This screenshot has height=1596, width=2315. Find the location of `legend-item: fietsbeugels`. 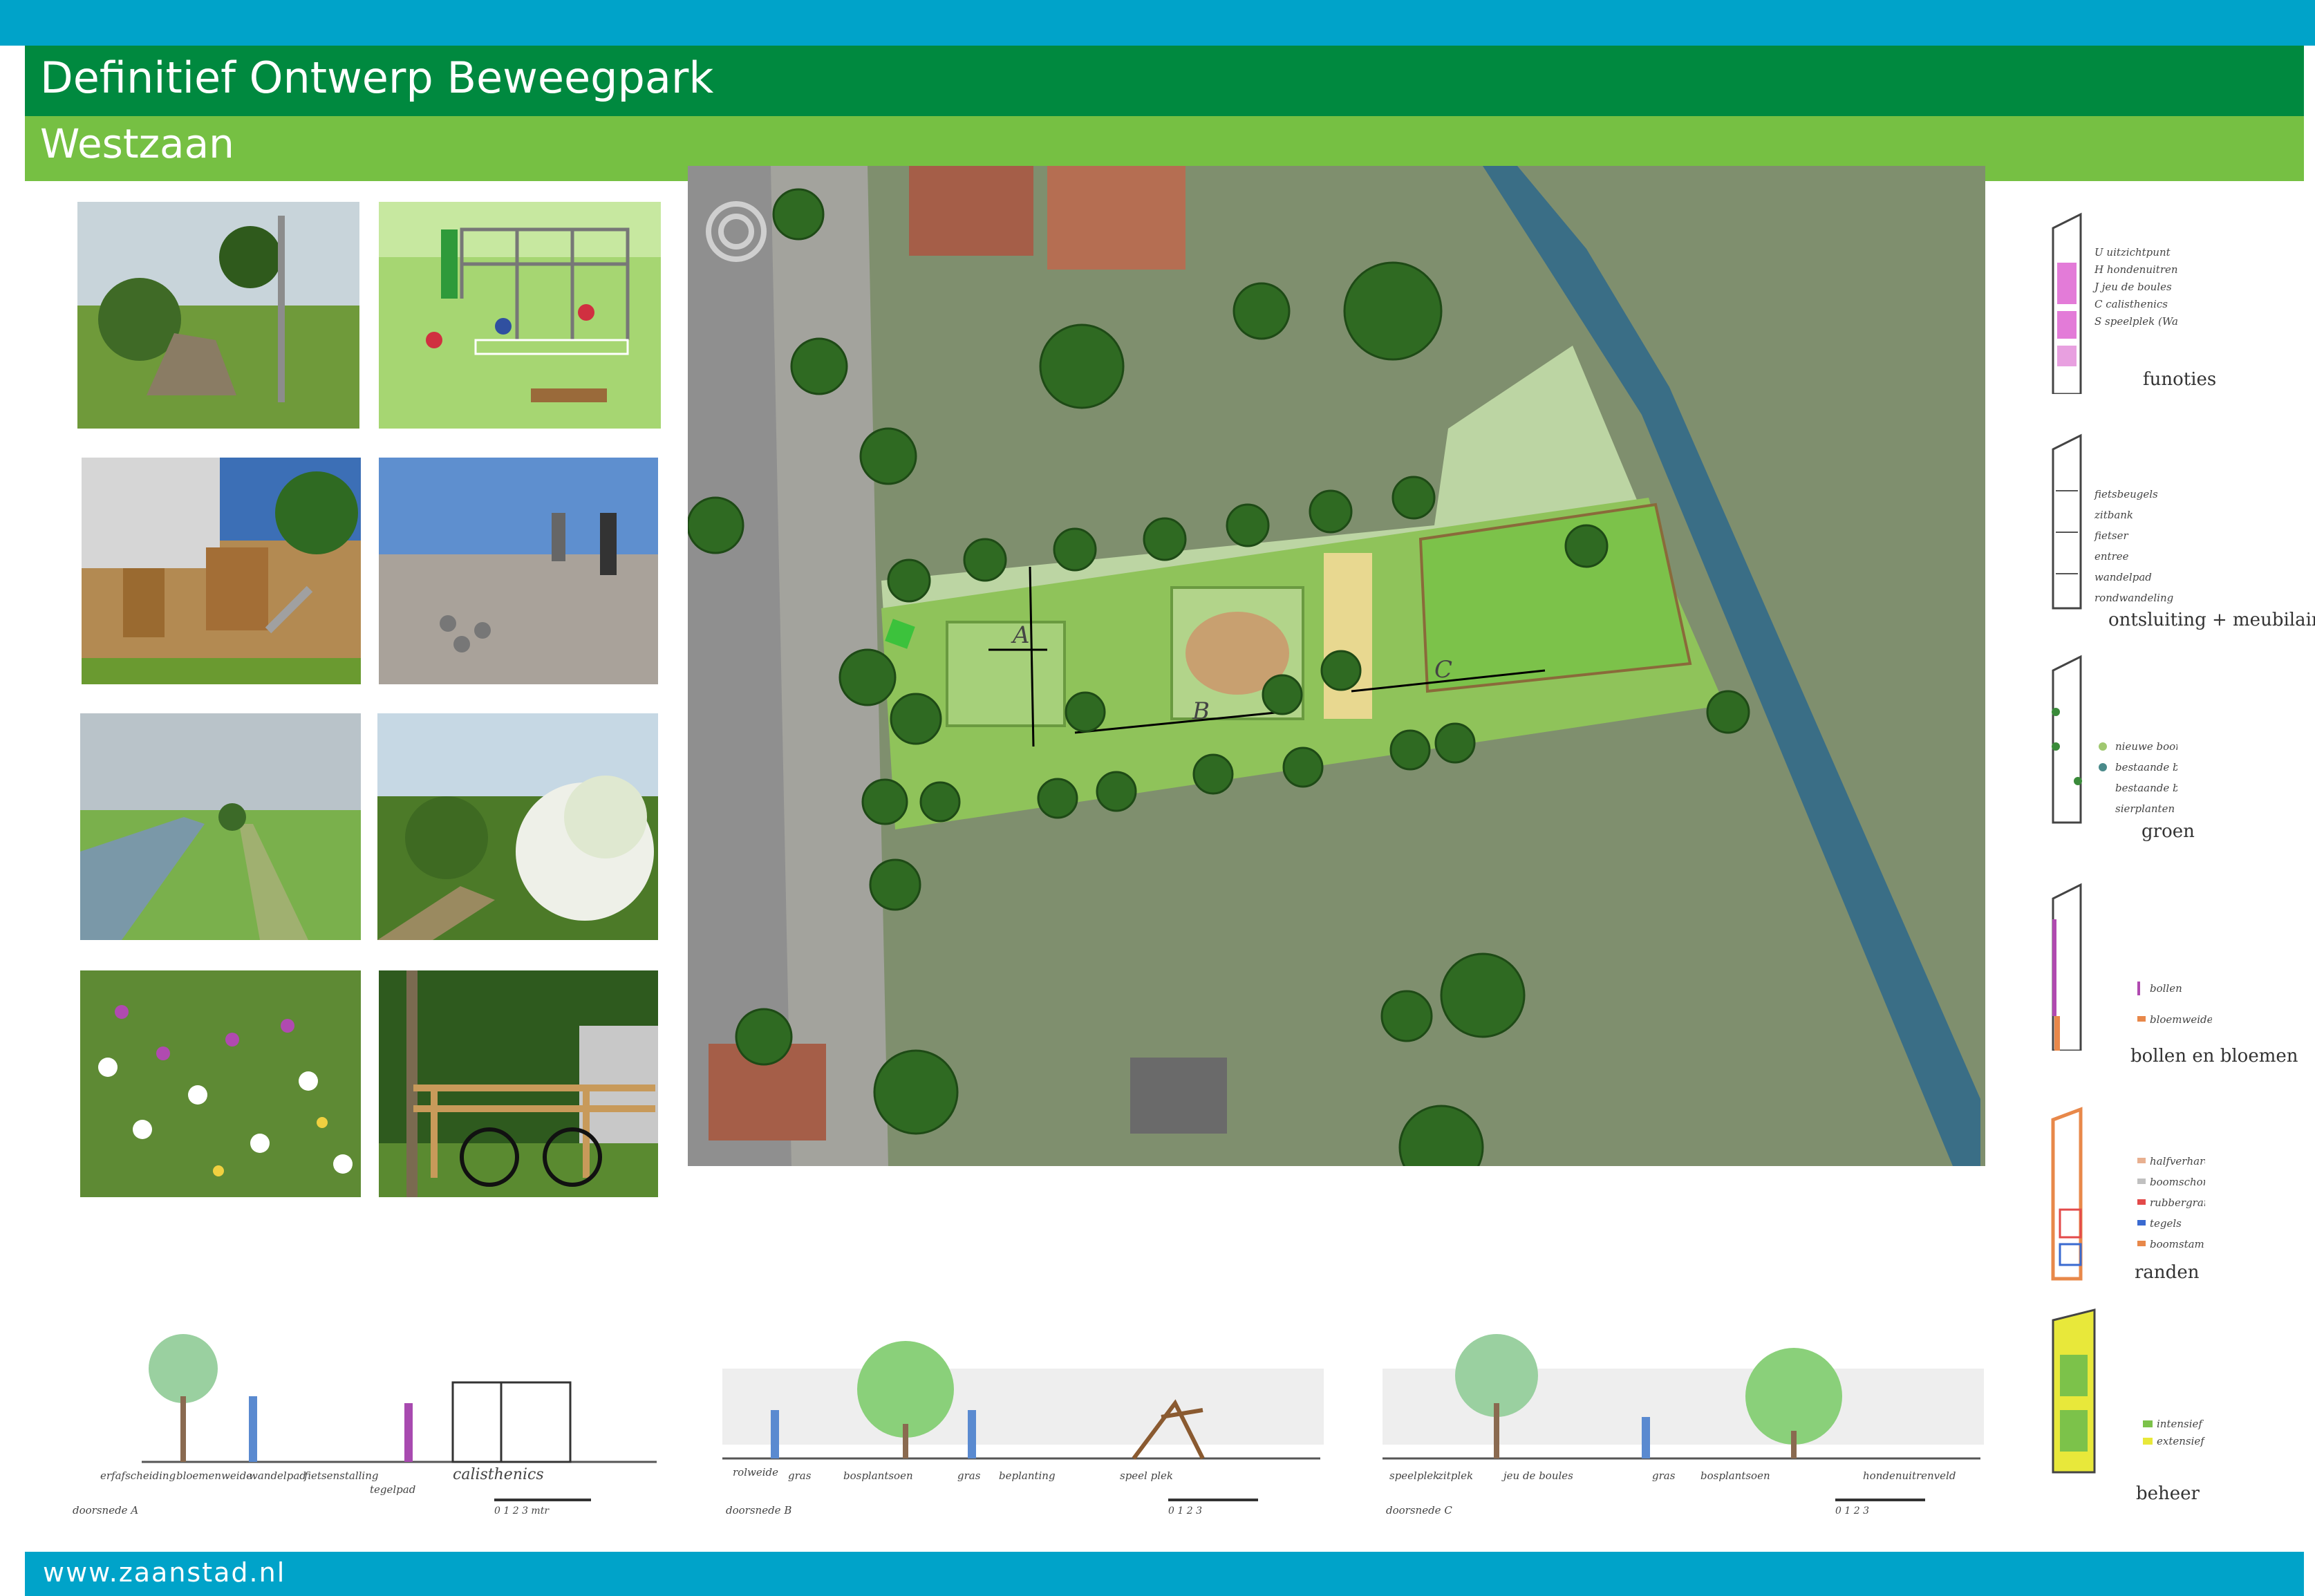

legend-item: fietsbeugels is located at coordinates (2126, 494).